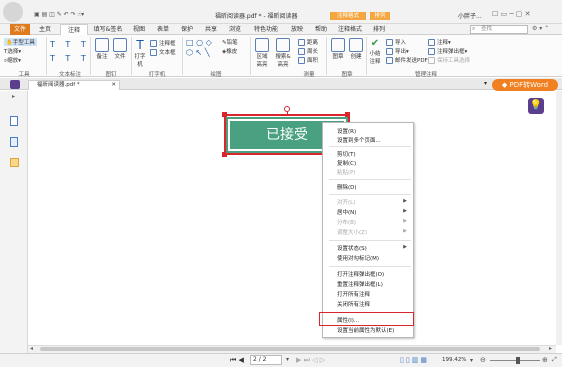 This screenshot has width=562, height=367. What do you see at coordinates (483, 360) in the screenshot?
I see `zoom-out-icon: ⊖` at bounding box center [483, 360].